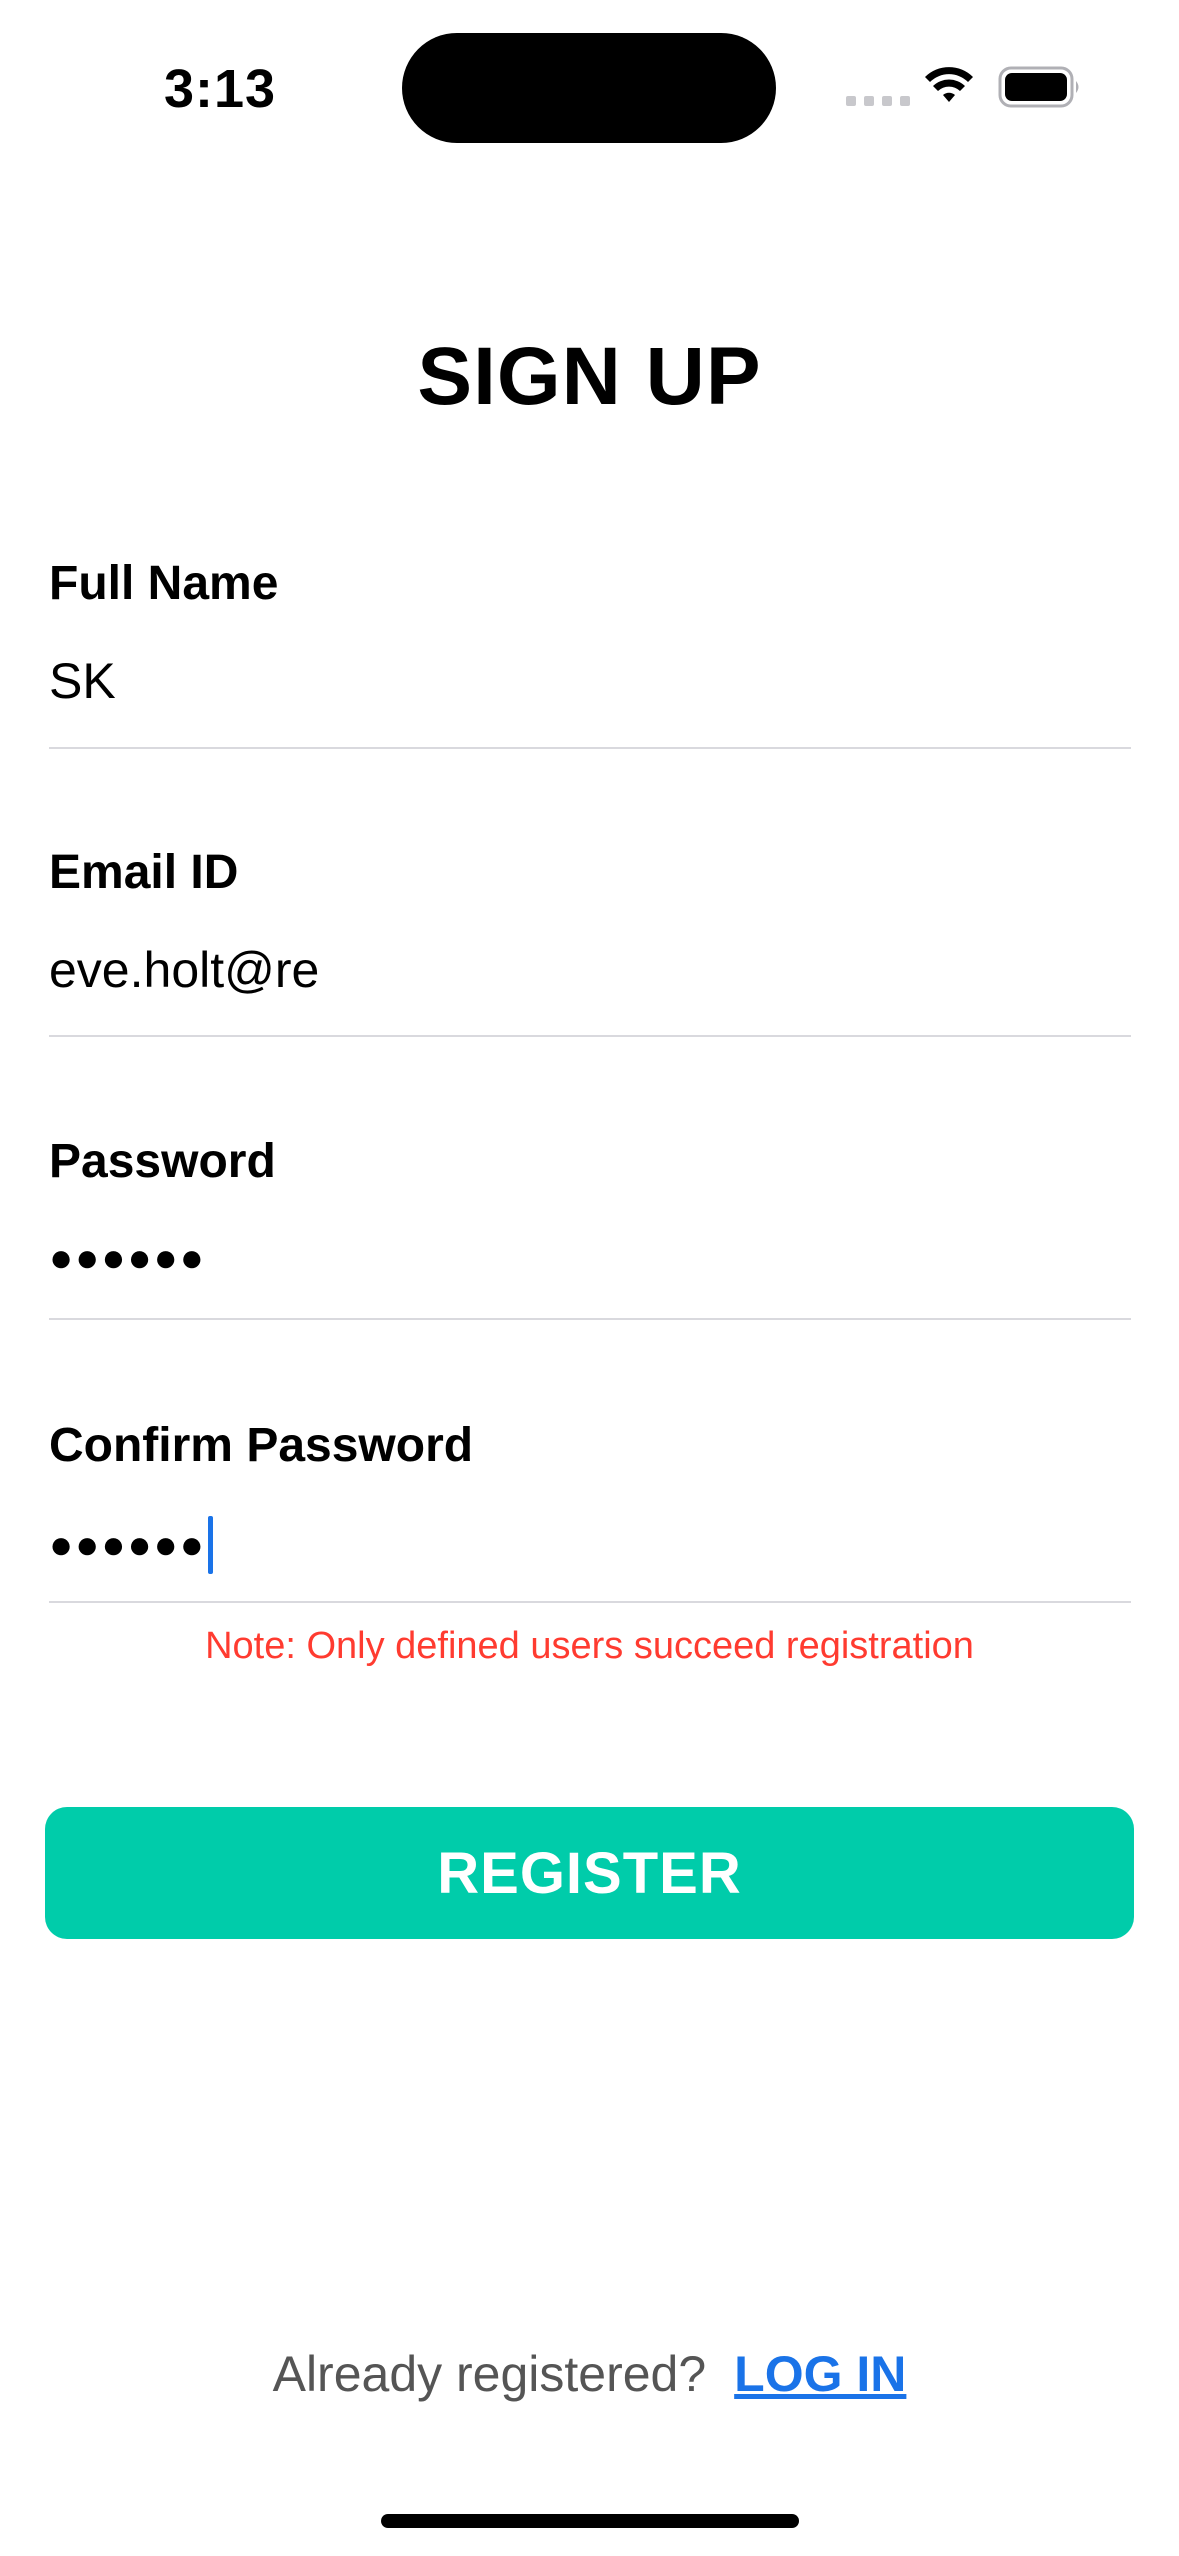 This screenshot has height=2556, width=1179. Describe the element at coordinates (144, 872) in the screenshot. I see `email-label: Email ID` at that location.